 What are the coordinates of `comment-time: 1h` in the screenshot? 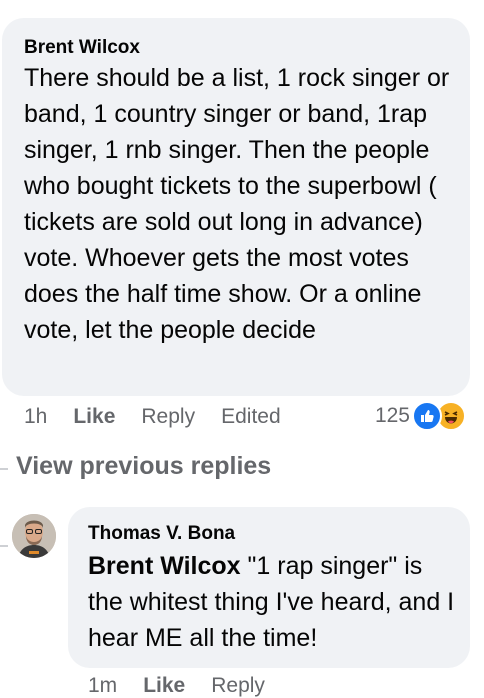 It's located at (35, 417).